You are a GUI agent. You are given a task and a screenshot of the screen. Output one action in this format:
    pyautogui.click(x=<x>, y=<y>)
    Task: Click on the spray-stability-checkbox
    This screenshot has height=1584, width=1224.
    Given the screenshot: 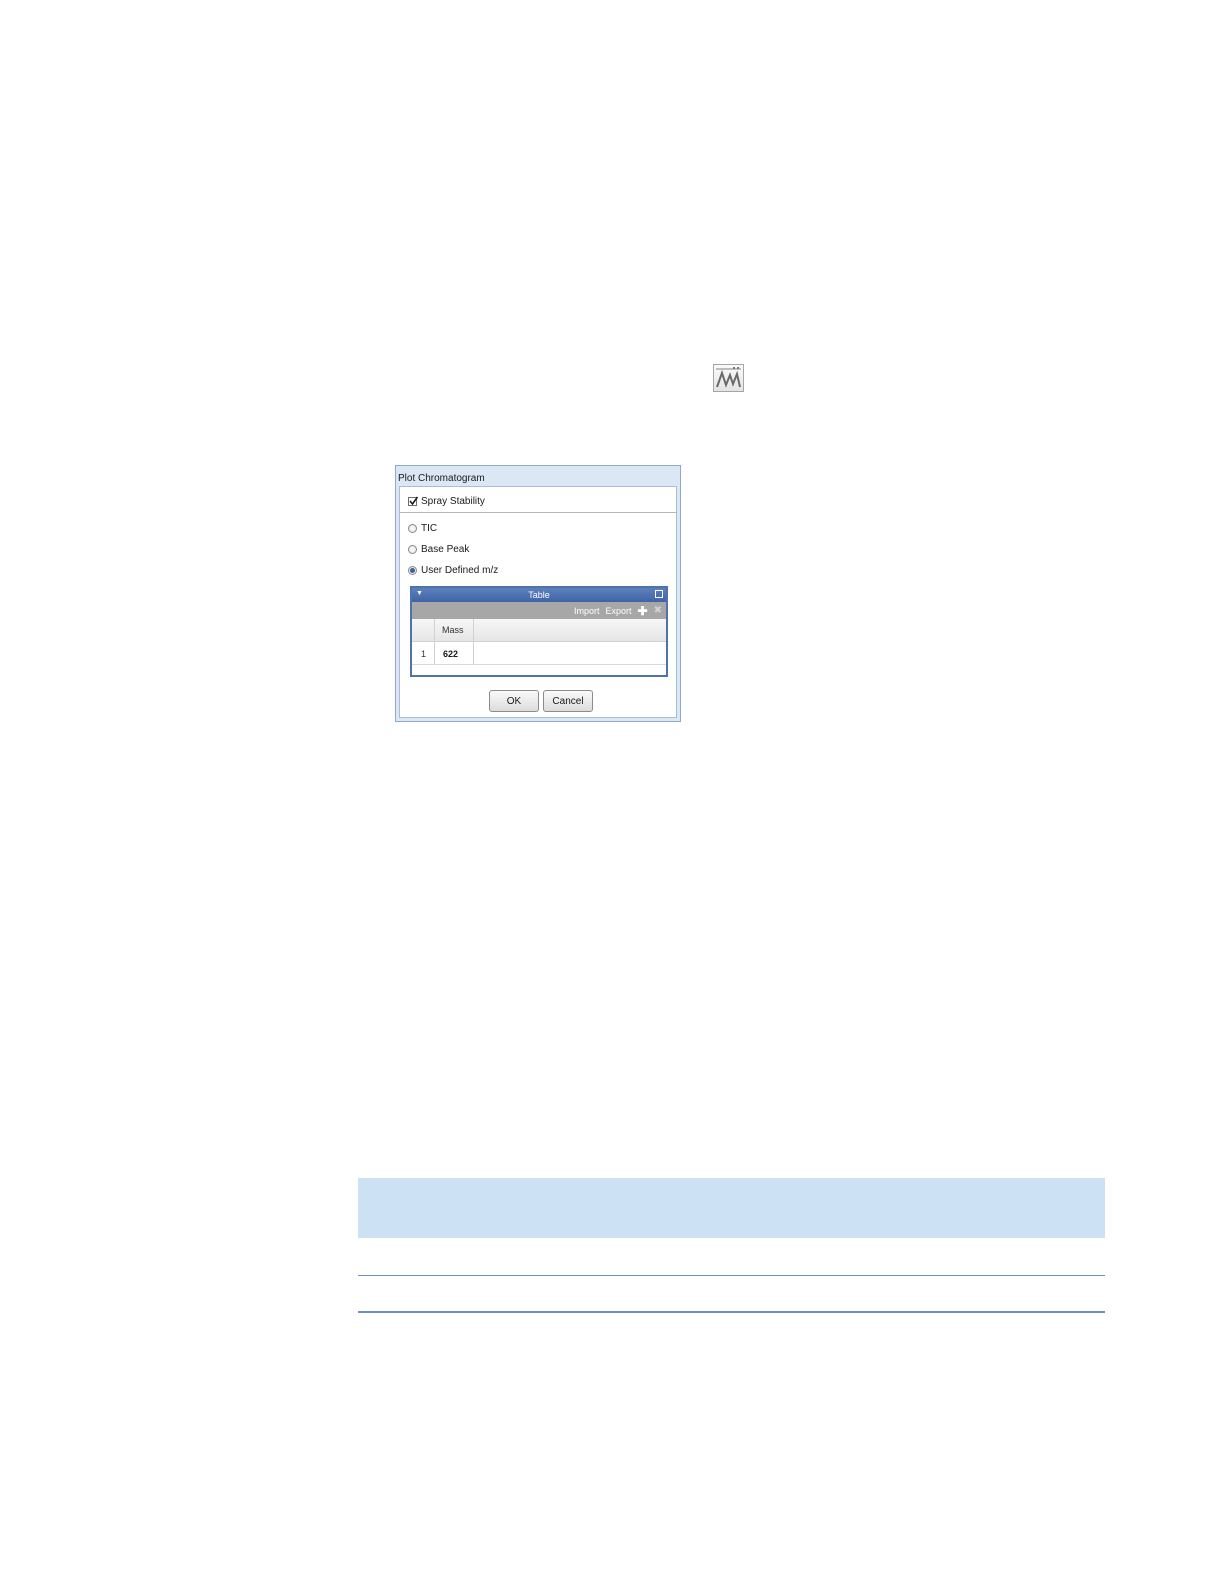 What is the action you would take?
    pyautogui.click(x=413, y=501)
    